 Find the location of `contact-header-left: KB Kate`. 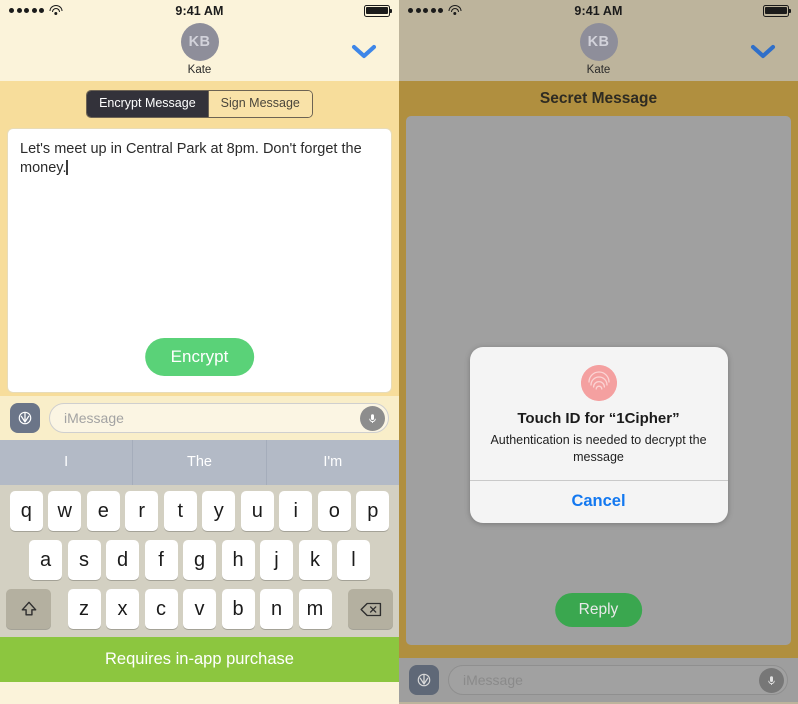

contact-header-left: KB Kate is located at coordinates (199, 51).